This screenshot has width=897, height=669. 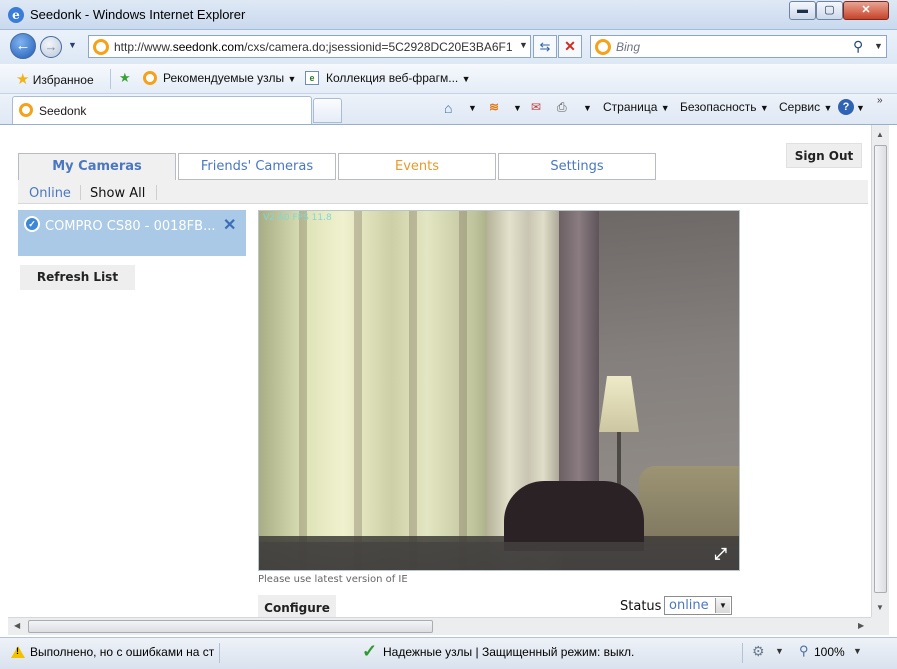 I want to click on zoom-level: 100%, so click(x=829, y=652).